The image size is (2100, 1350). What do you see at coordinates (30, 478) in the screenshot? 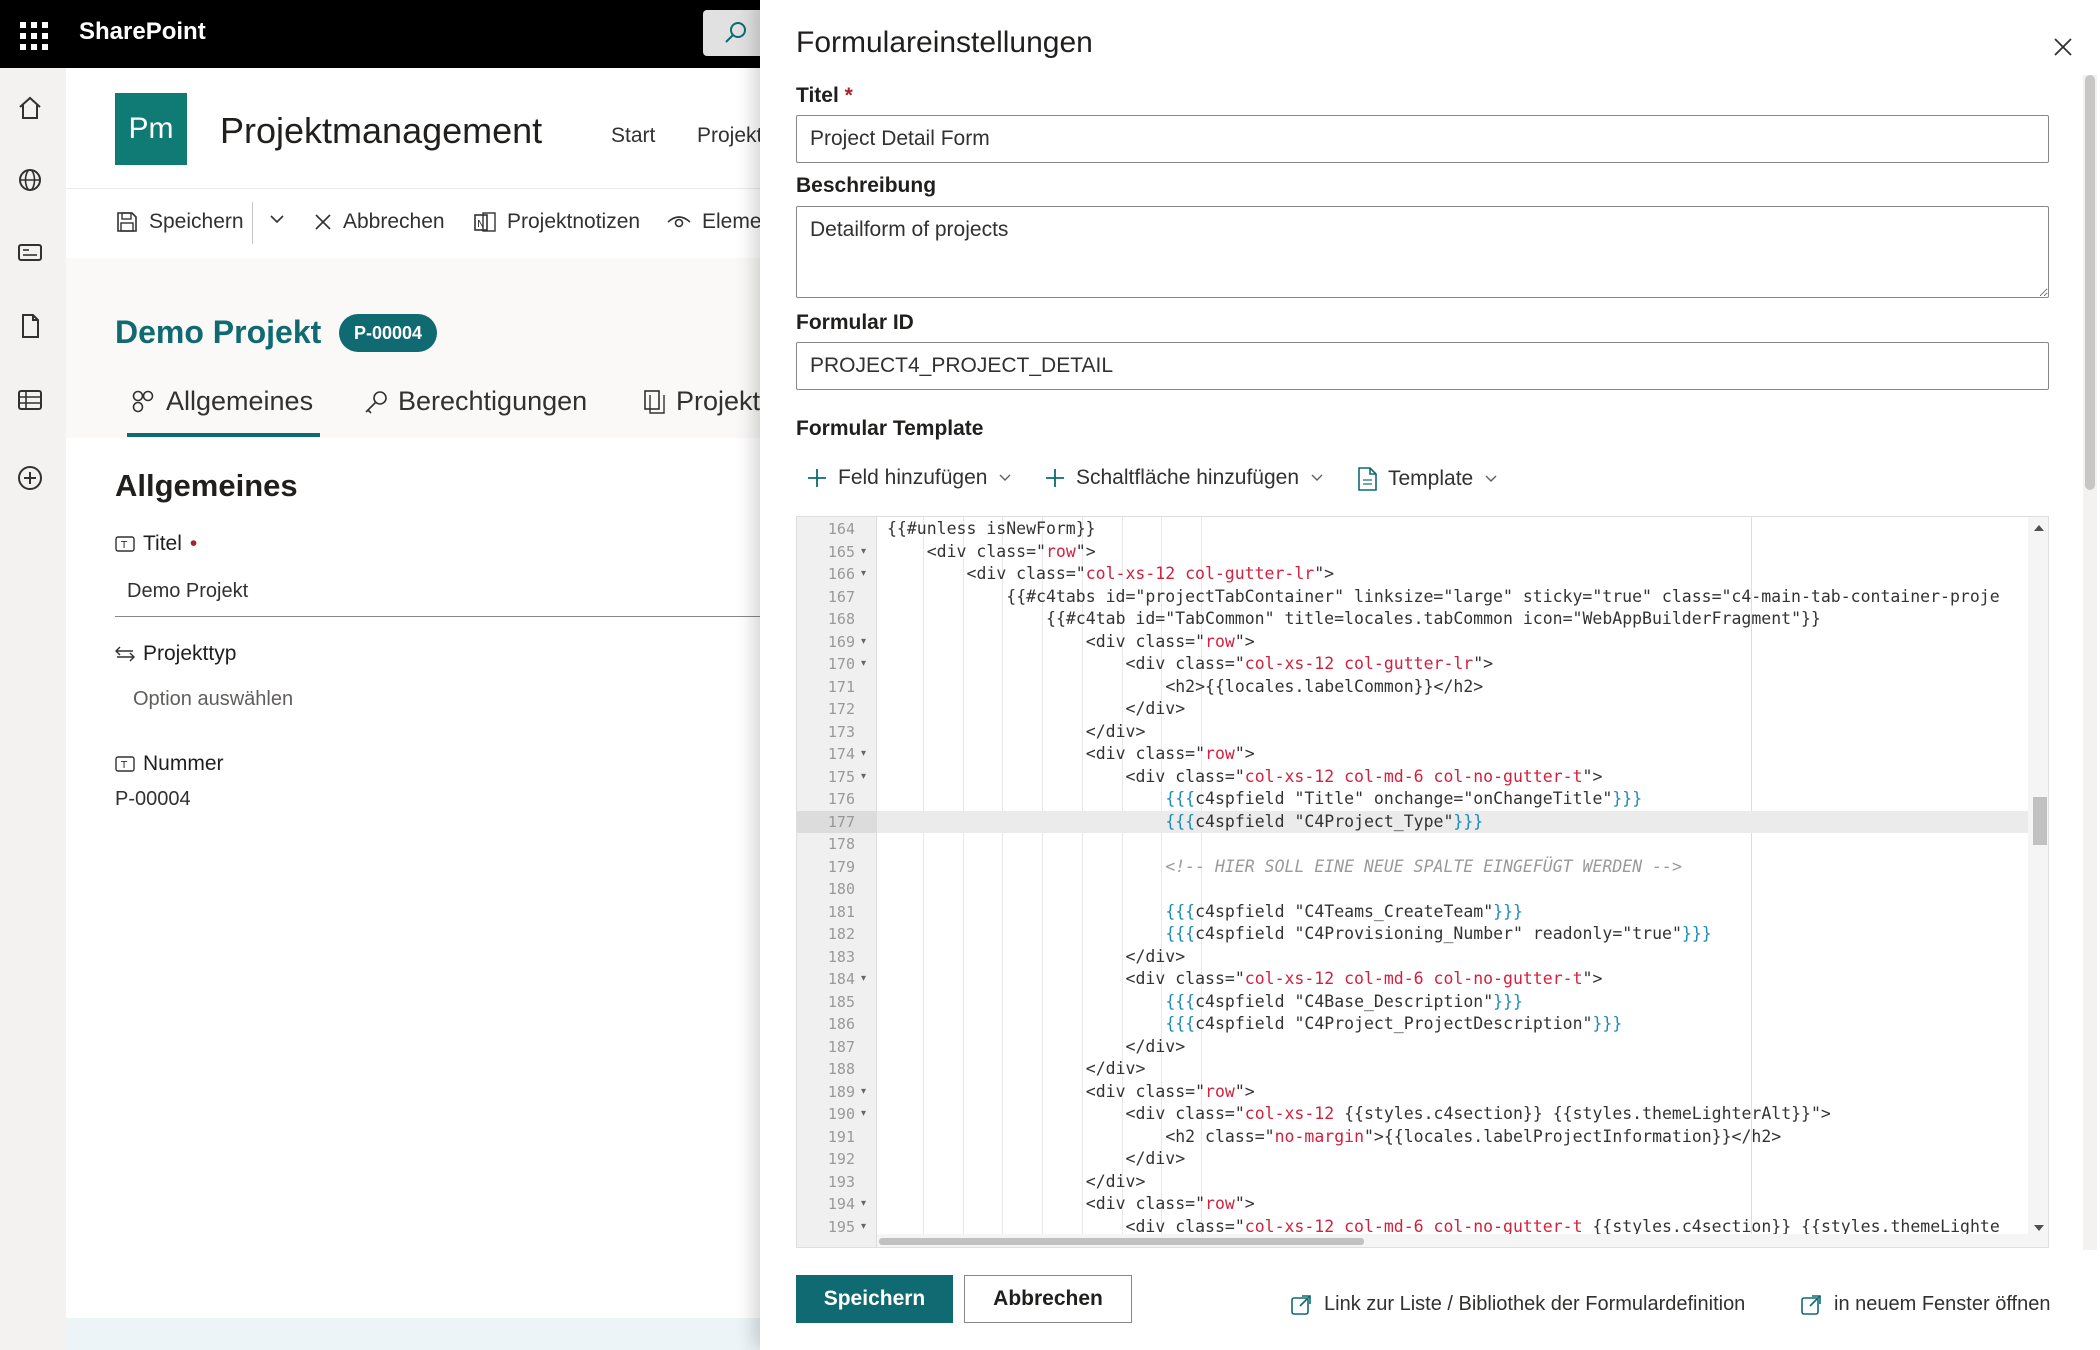
I see `add-circle-icon` at bounding box center [30, 478].